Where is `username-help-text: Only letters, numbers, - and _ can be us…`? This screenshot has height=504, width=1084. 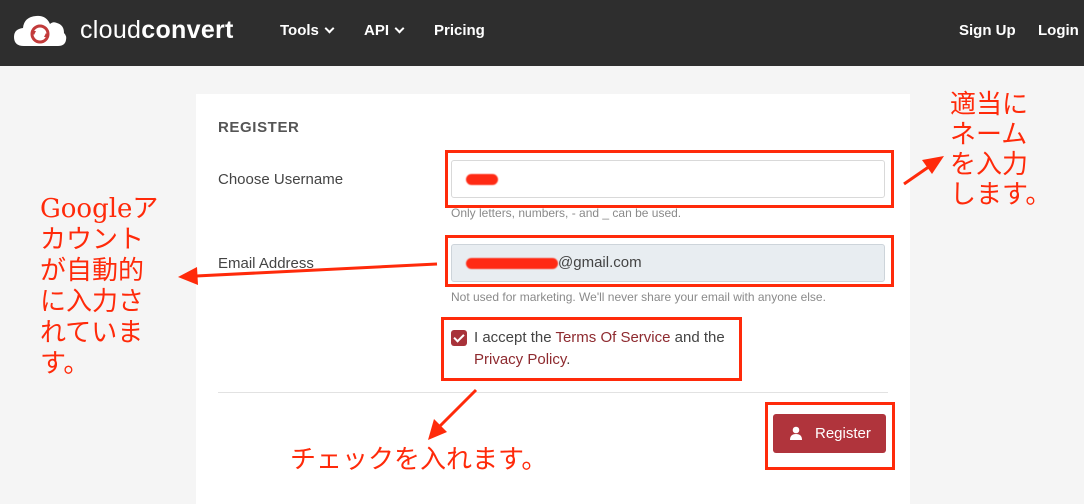
username-help-text: Only letters, numbers, - and _ can be us… is located at coordinates (566, 213).